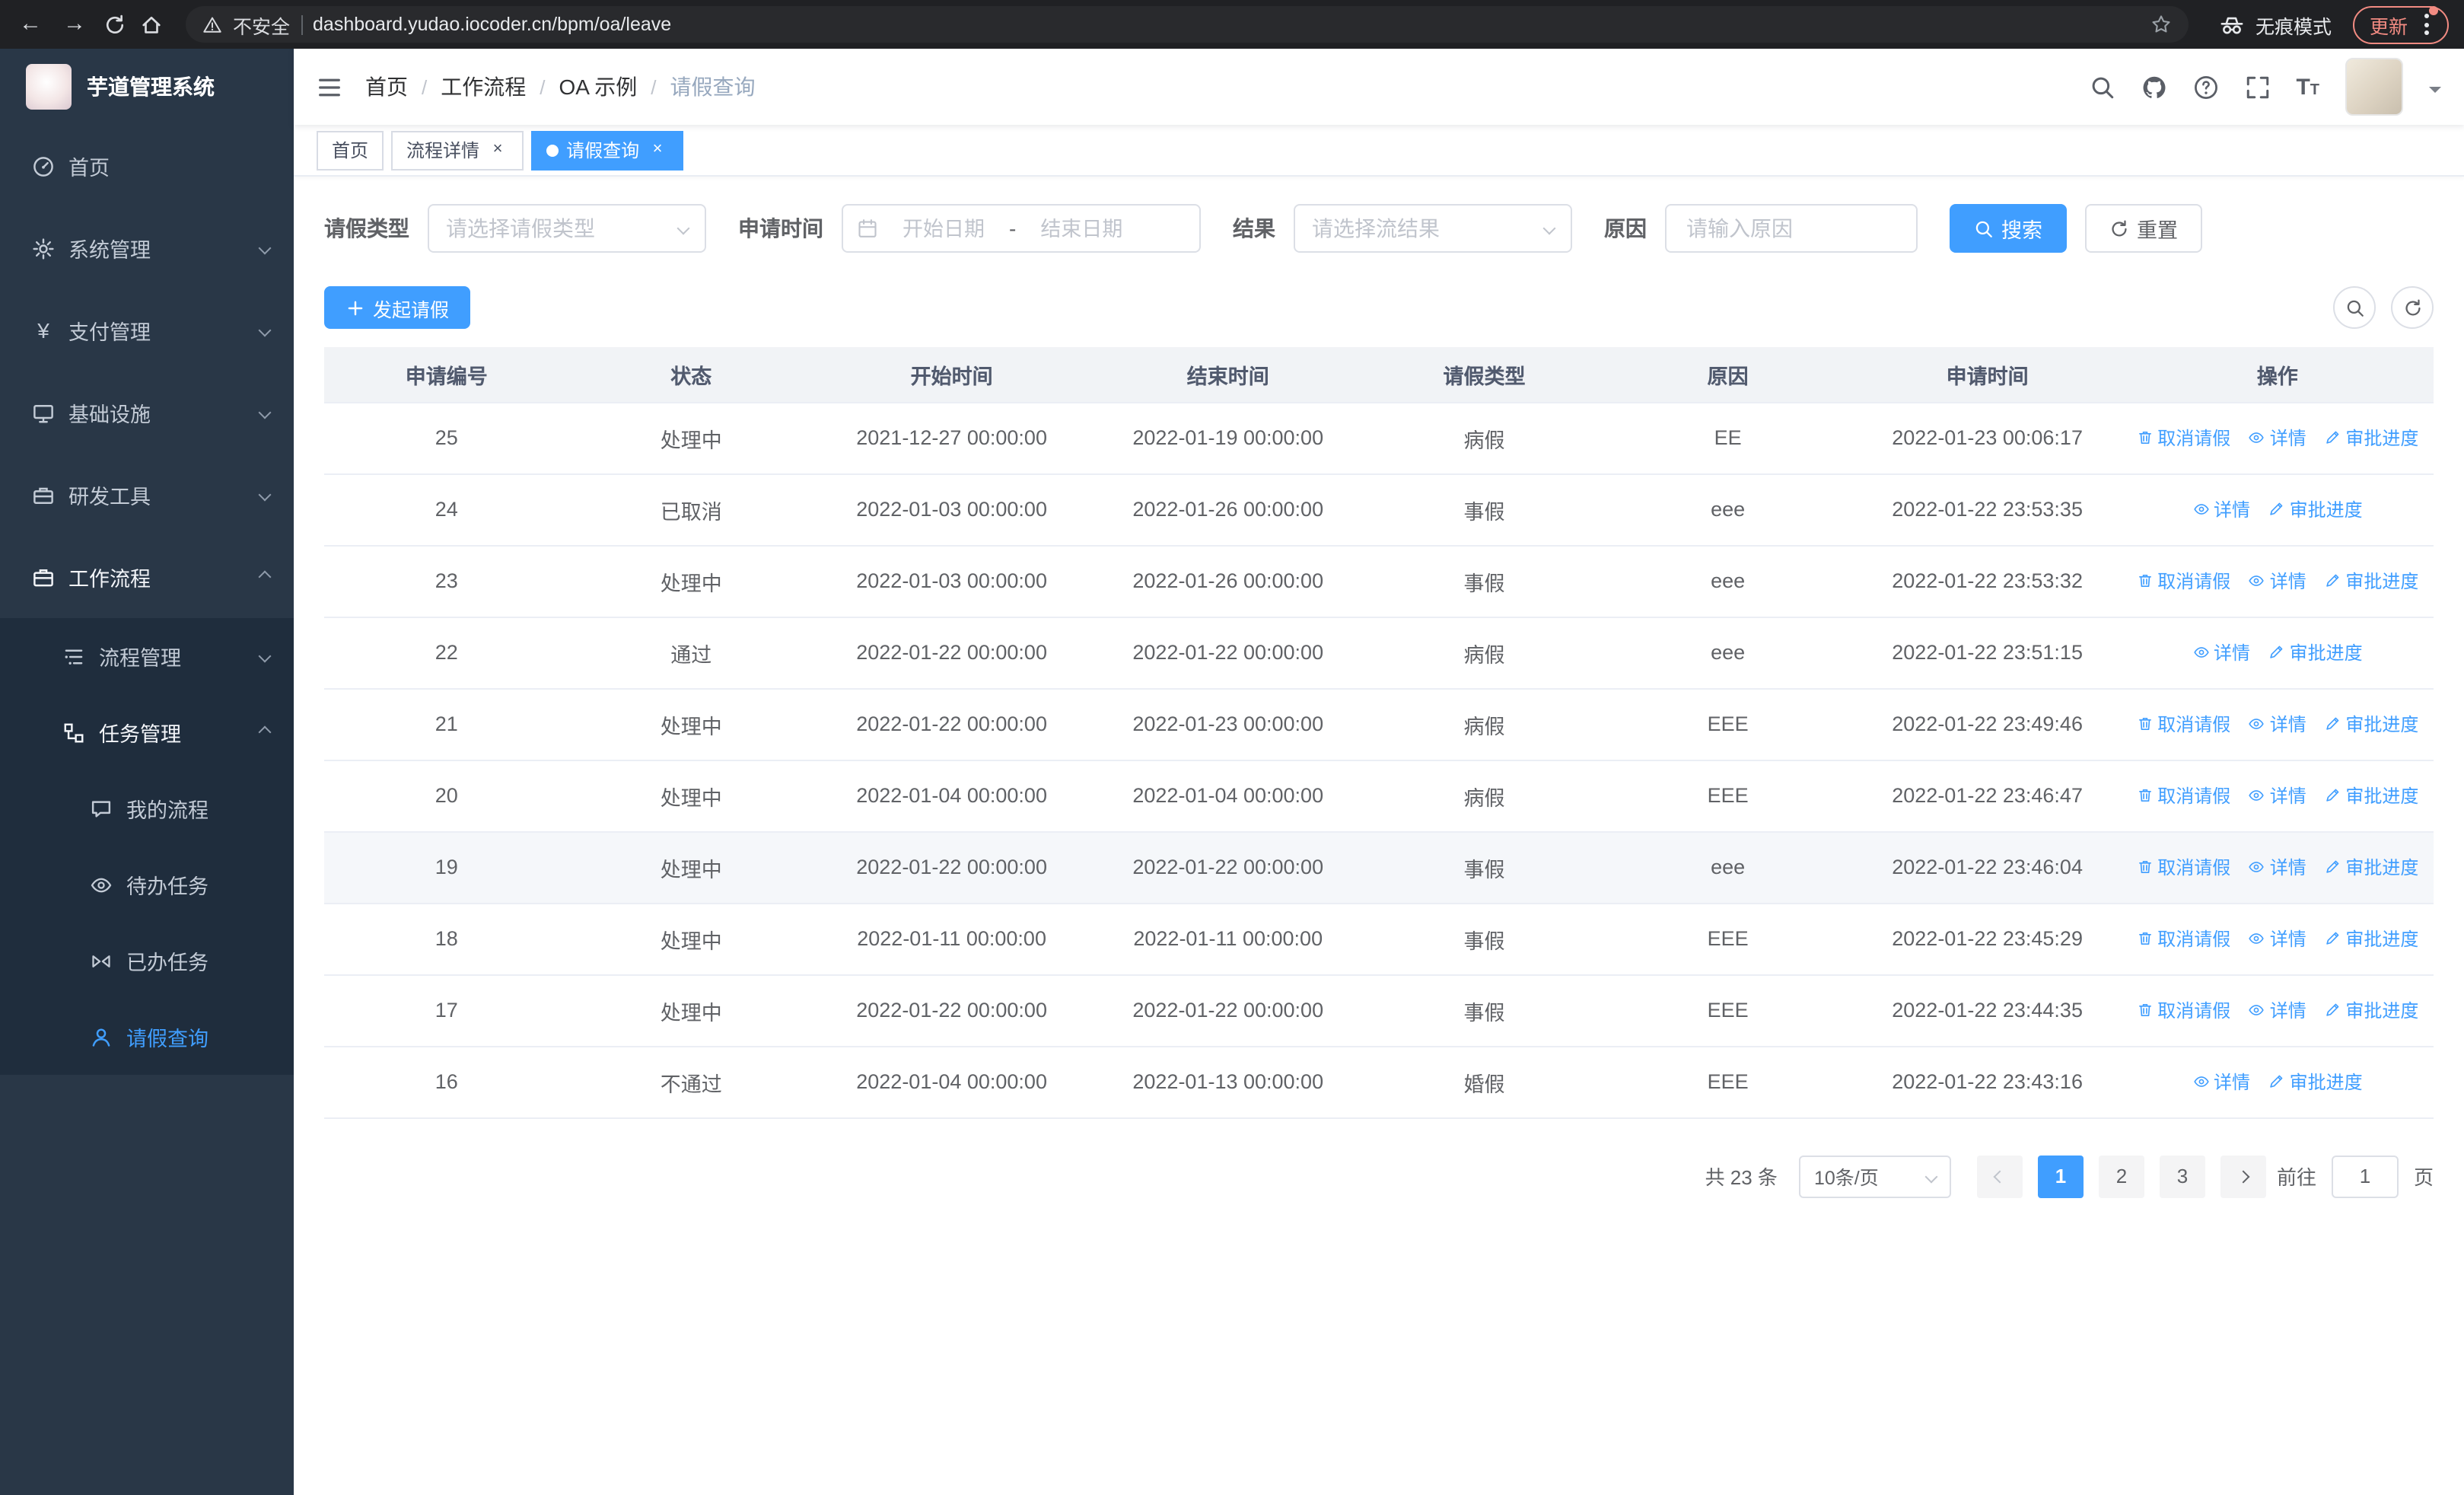 This screenshot has width=2464, height=1495. I want to click on goto-page-input, so click(2365, 1176).